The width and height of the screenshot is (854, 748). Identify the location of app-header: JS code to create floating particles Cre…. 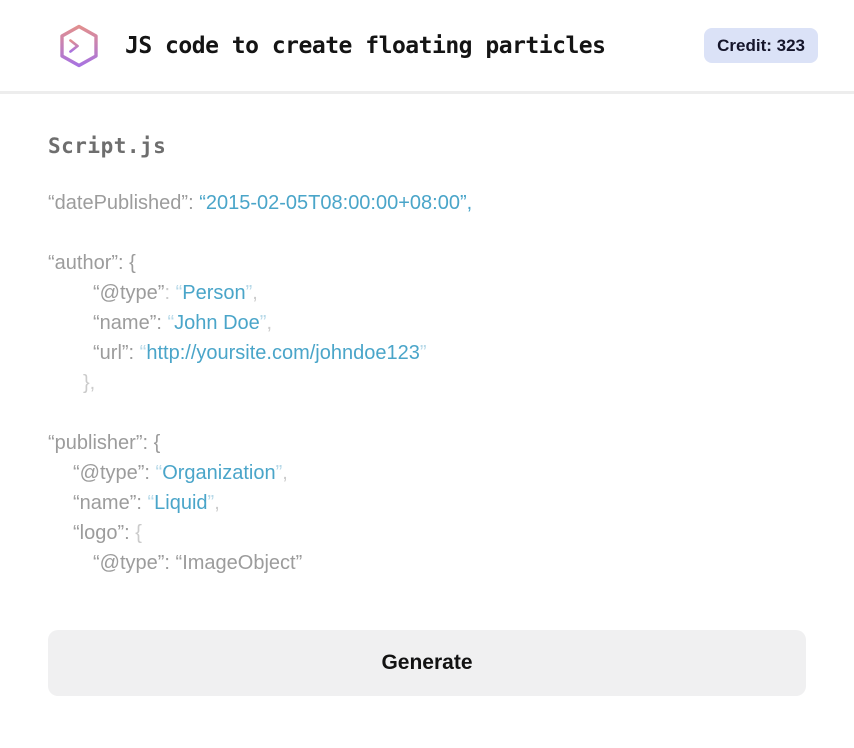
(427, 47).